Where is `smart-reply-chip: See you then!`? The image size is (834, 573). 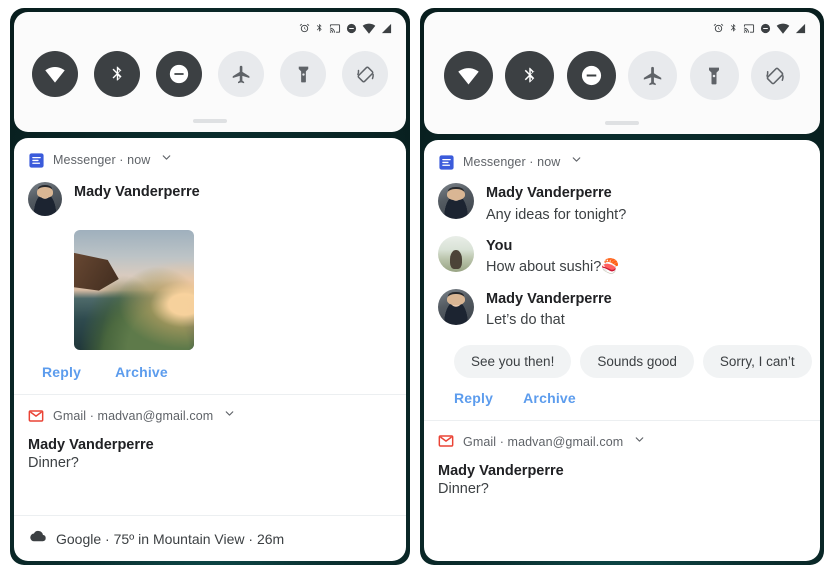 smart-reply-chip: See you then! is located at coordinates (513, 361).